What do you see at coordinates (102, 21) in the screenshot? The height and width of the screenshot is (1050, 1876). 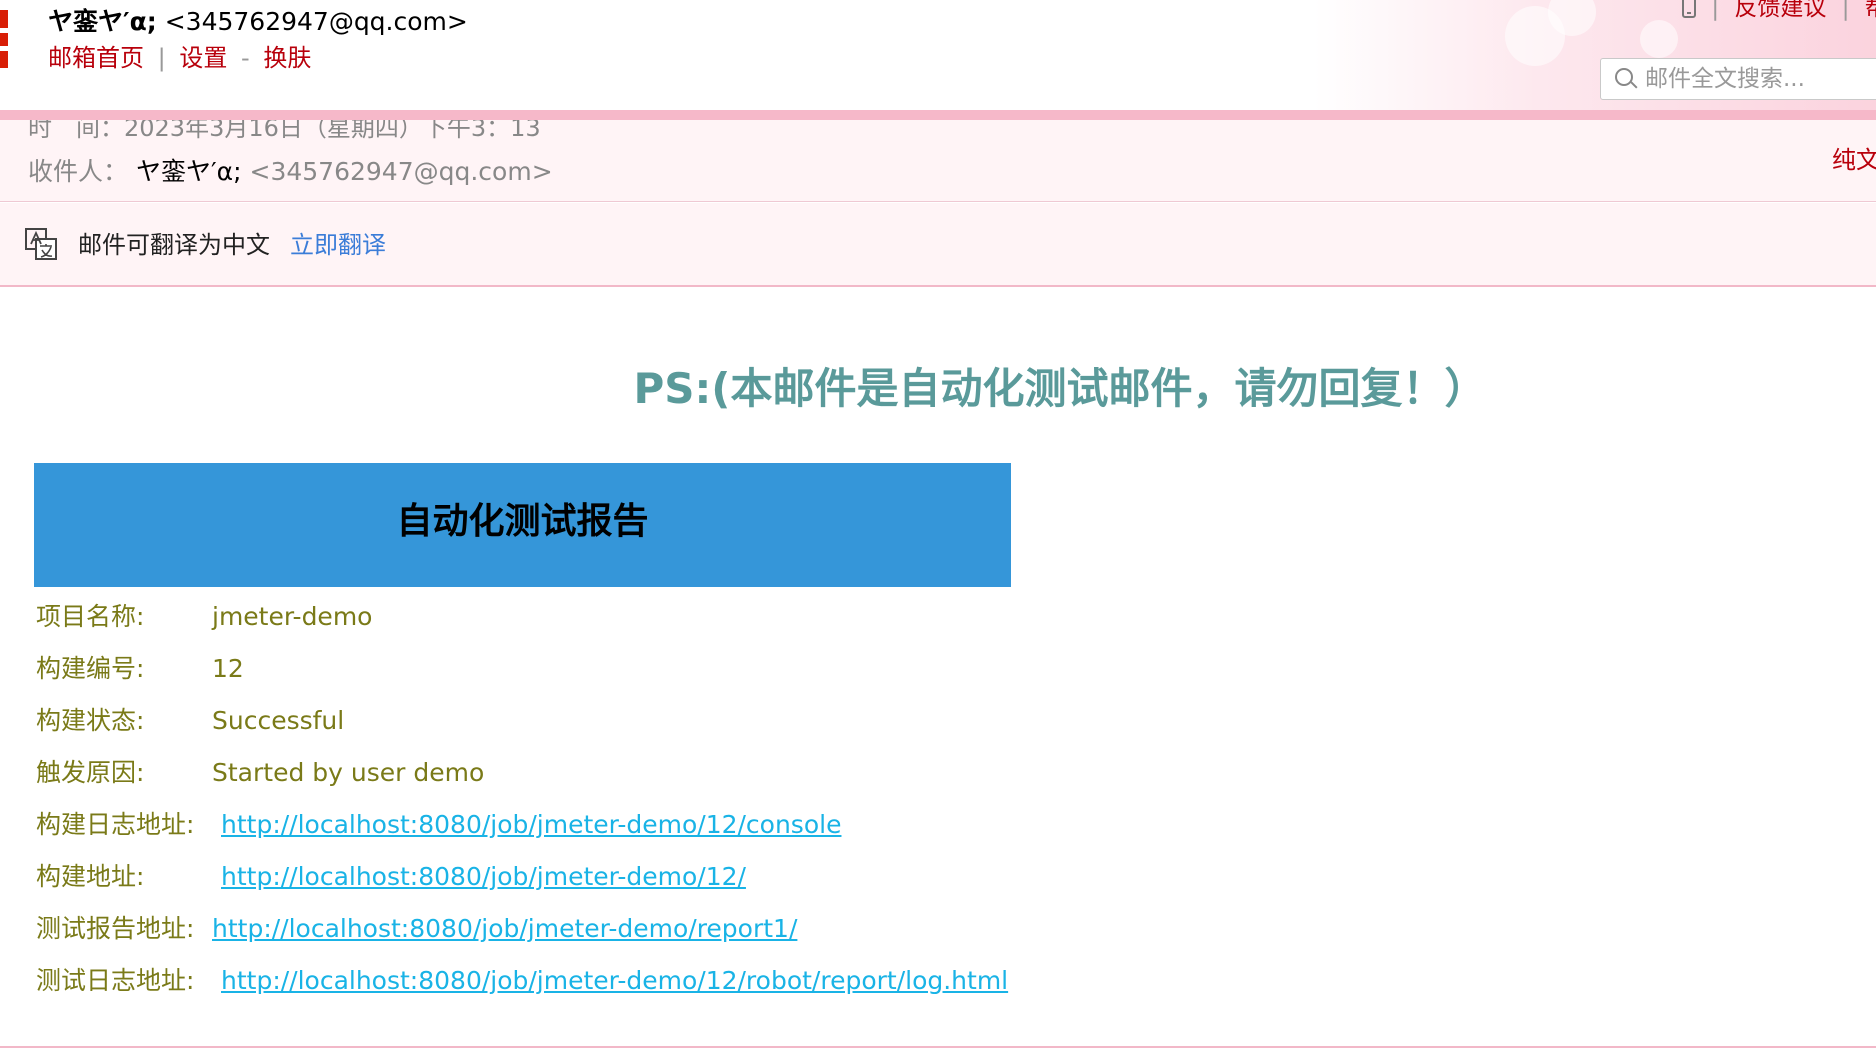 I see `account-nick: ヤ銮ヤ′α;` at bounding box center [102, 21].